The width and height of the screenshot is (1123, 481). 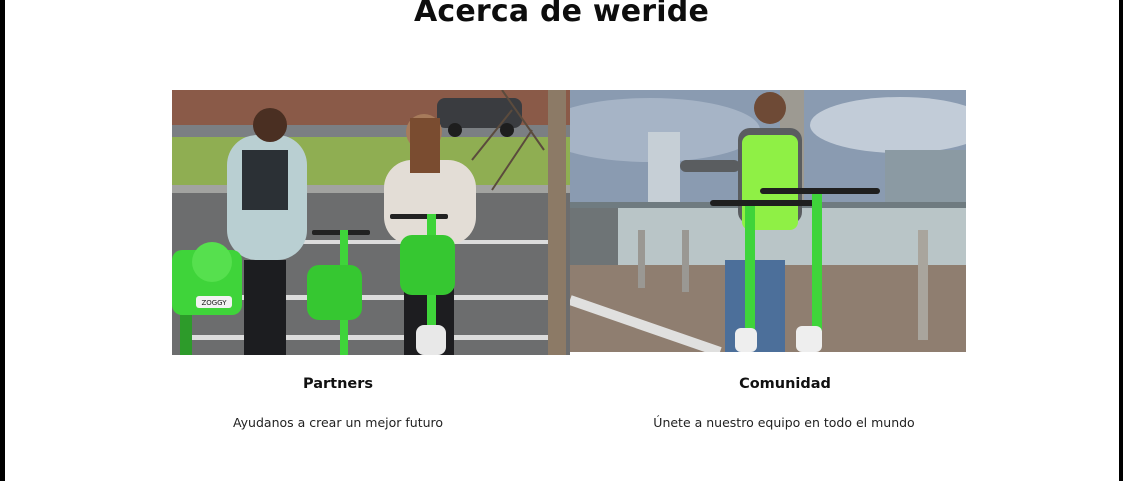 I want to click on partners-title: Partners, so click(x=338, y=384).